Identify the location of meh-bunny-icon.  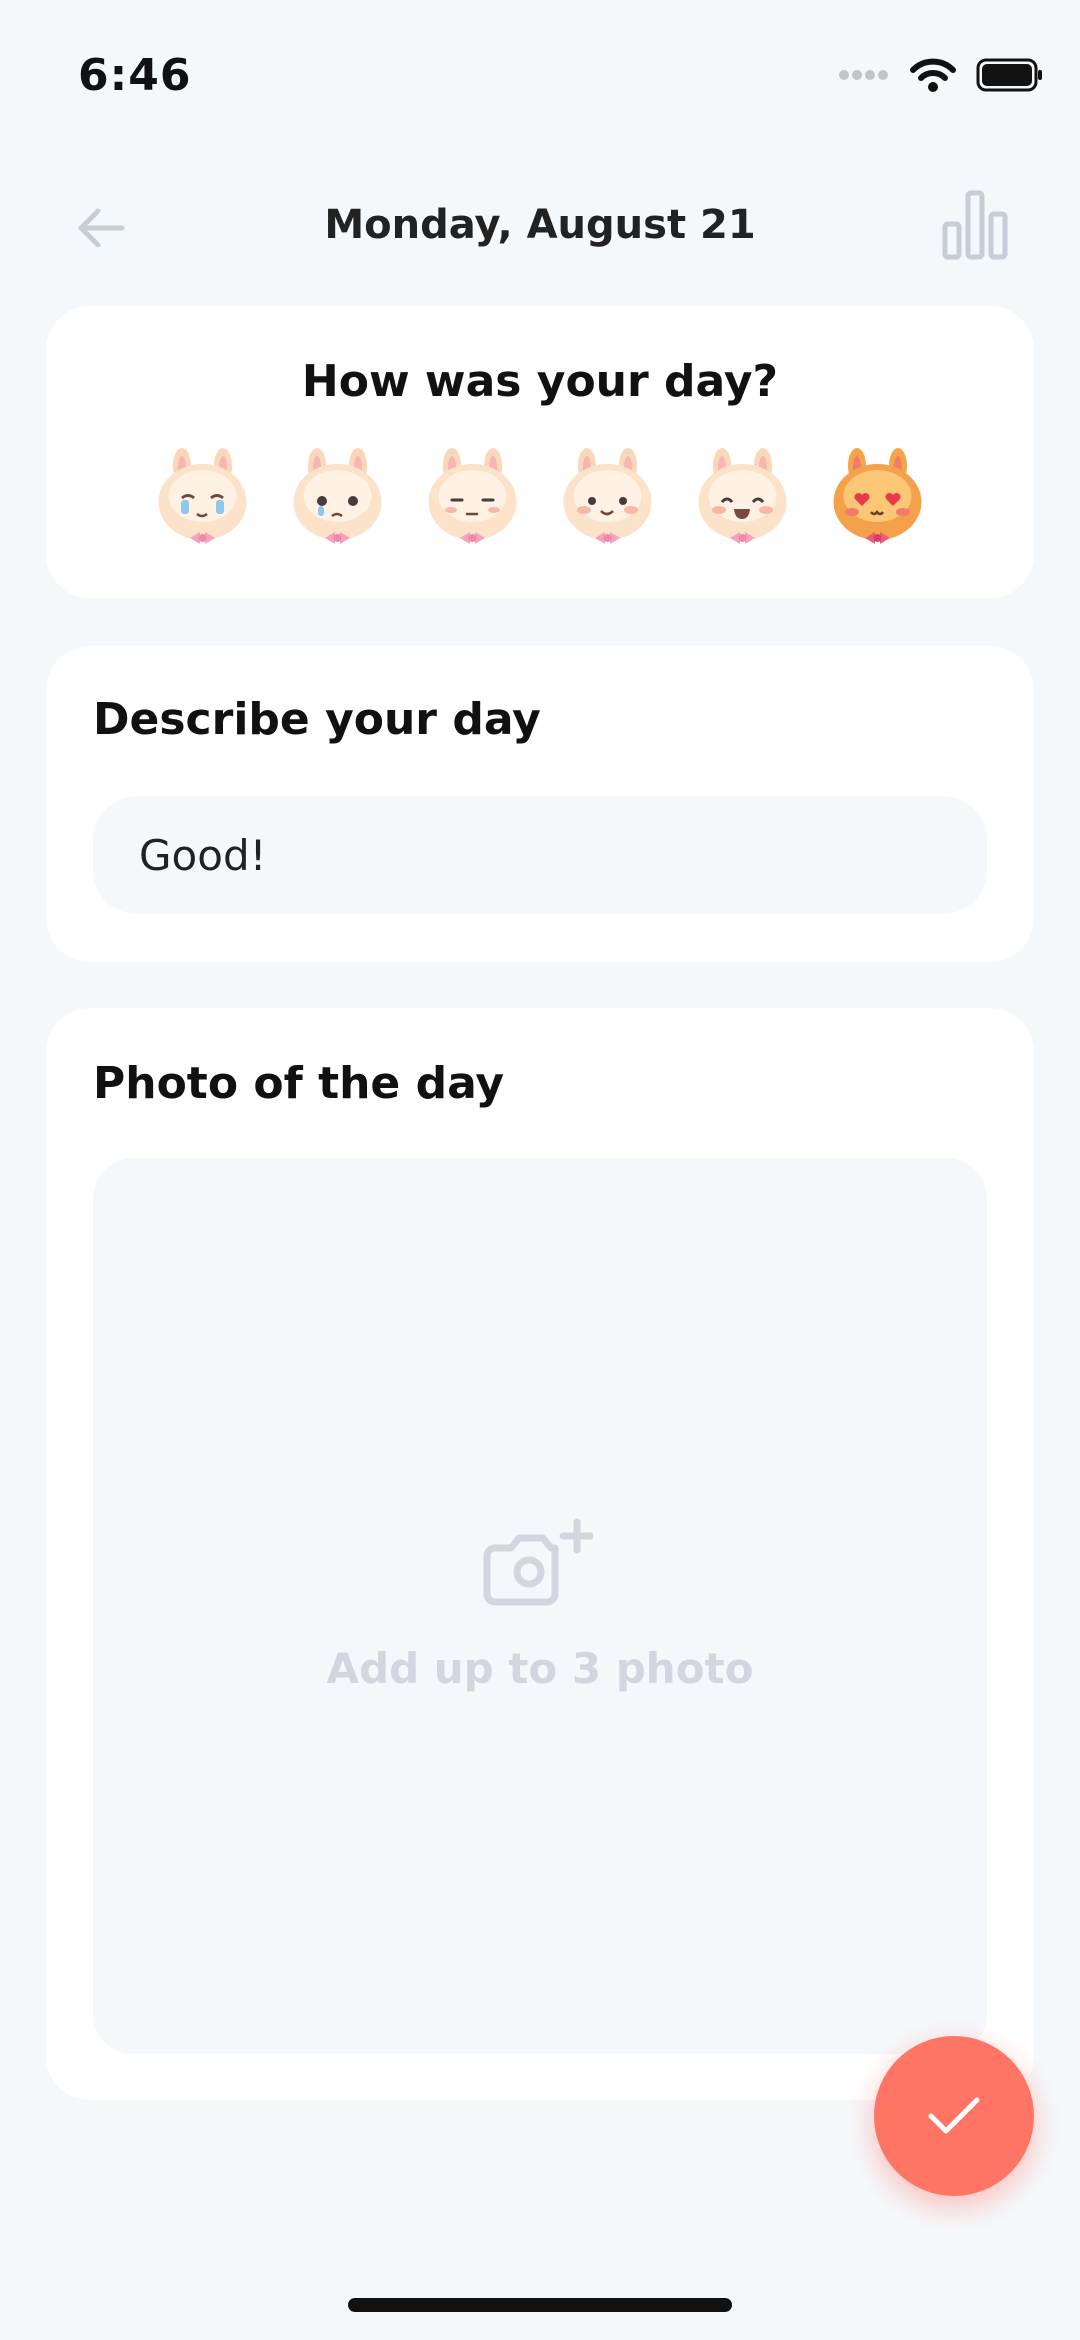
(472, 496).